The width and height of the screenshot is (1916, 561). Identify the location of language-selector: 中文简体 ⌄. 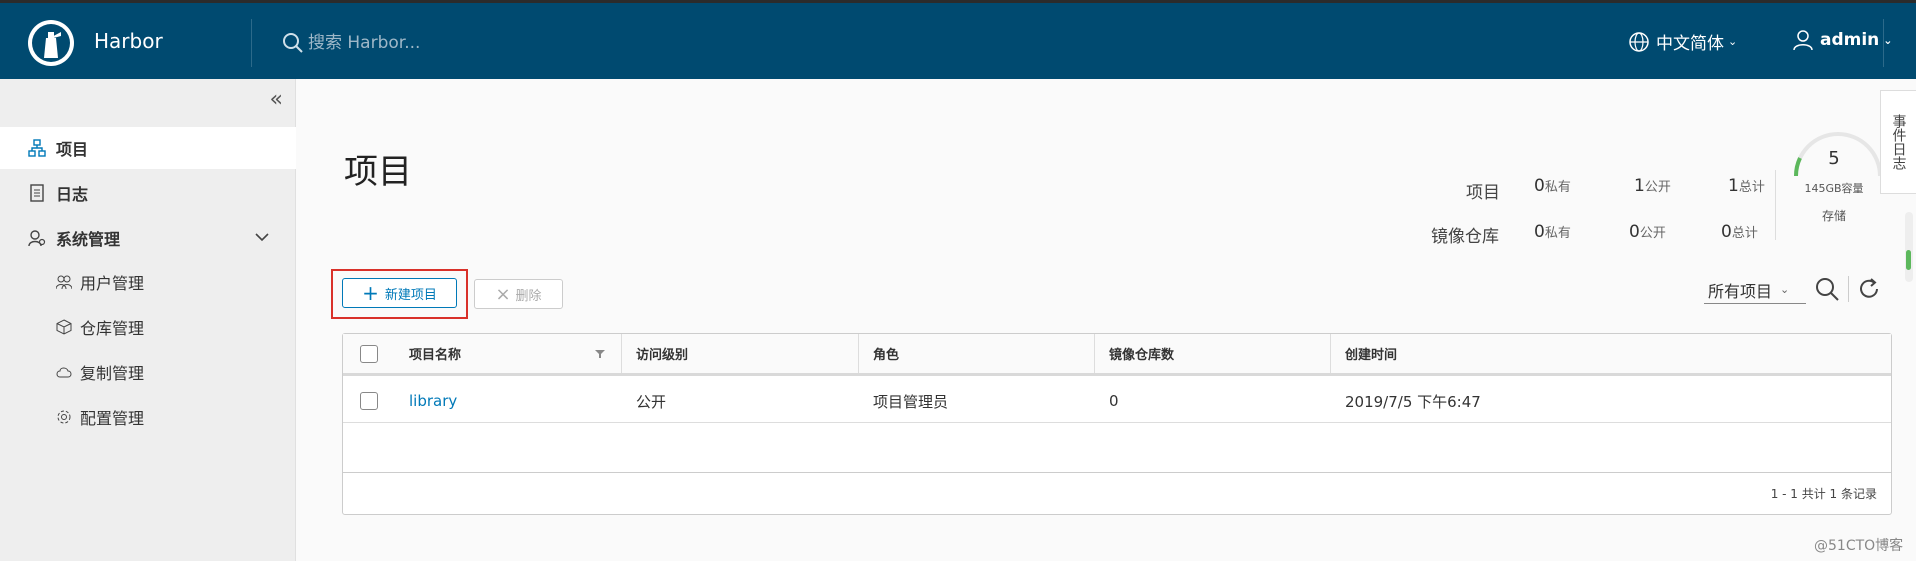
(1682, 41).